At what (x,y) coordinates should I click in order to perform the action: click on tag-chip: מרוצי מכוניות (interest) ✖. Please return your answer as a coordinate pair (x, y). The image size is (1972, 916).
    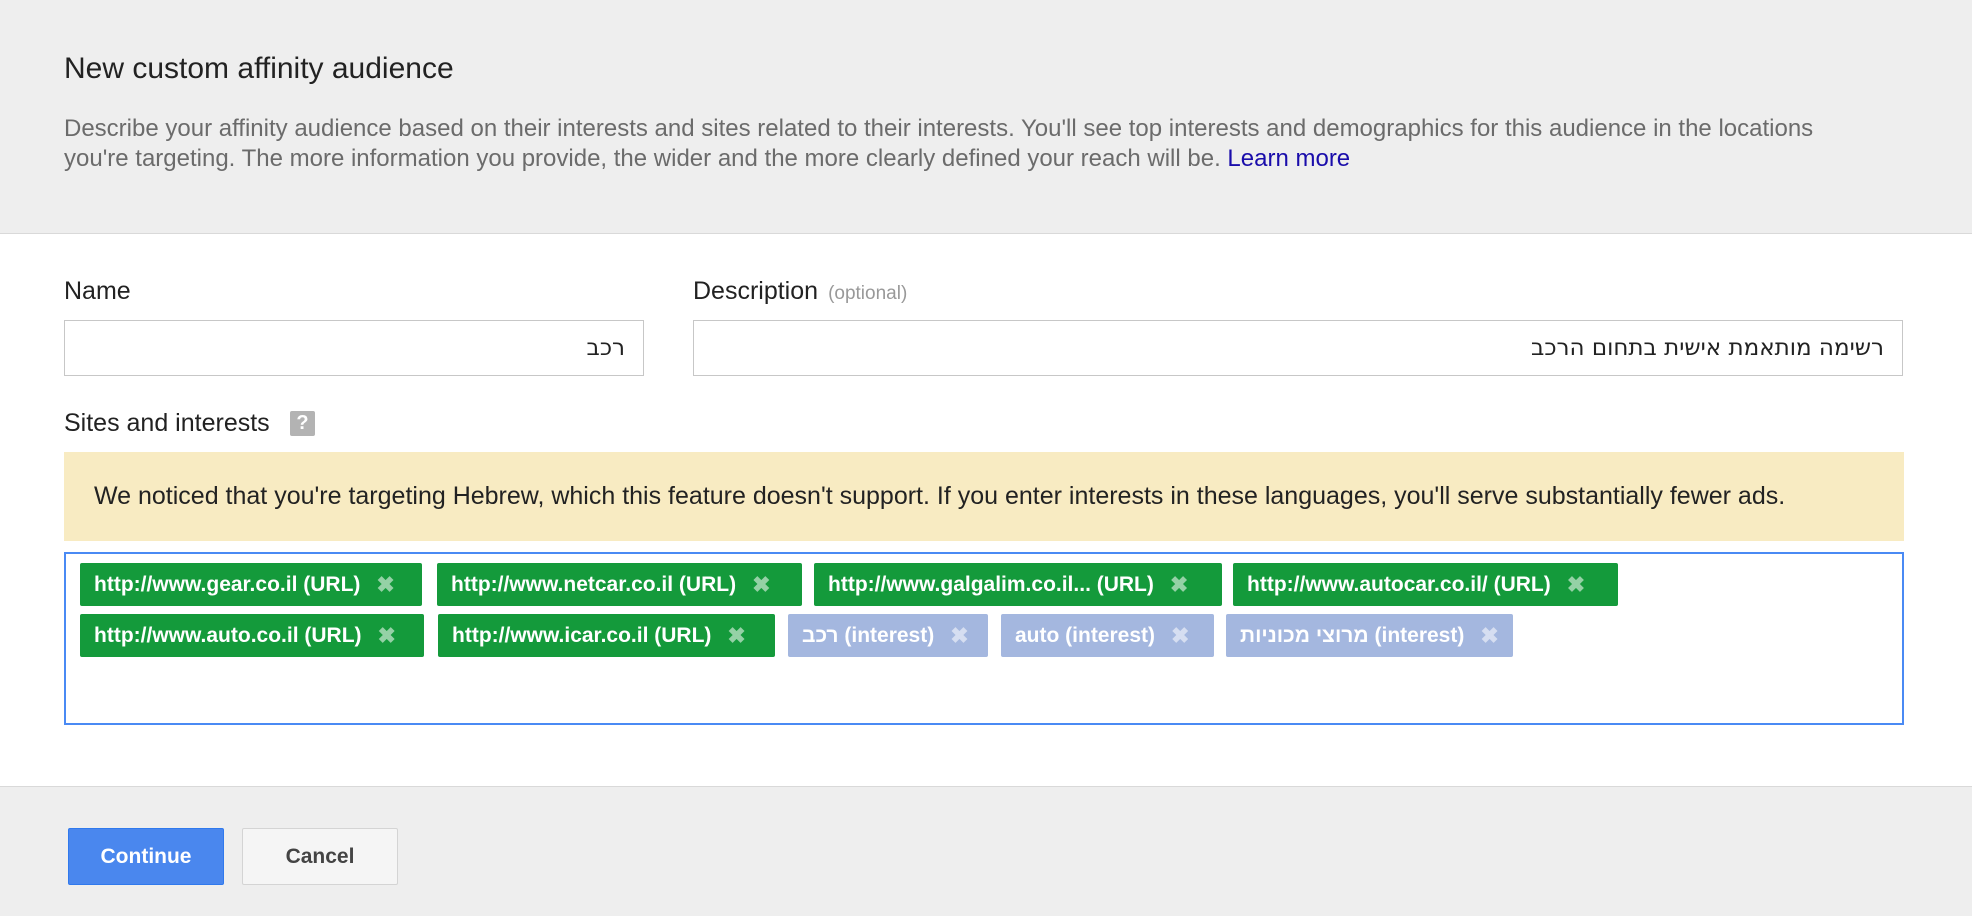
    Looking at the image, I should click on (1369, 635).